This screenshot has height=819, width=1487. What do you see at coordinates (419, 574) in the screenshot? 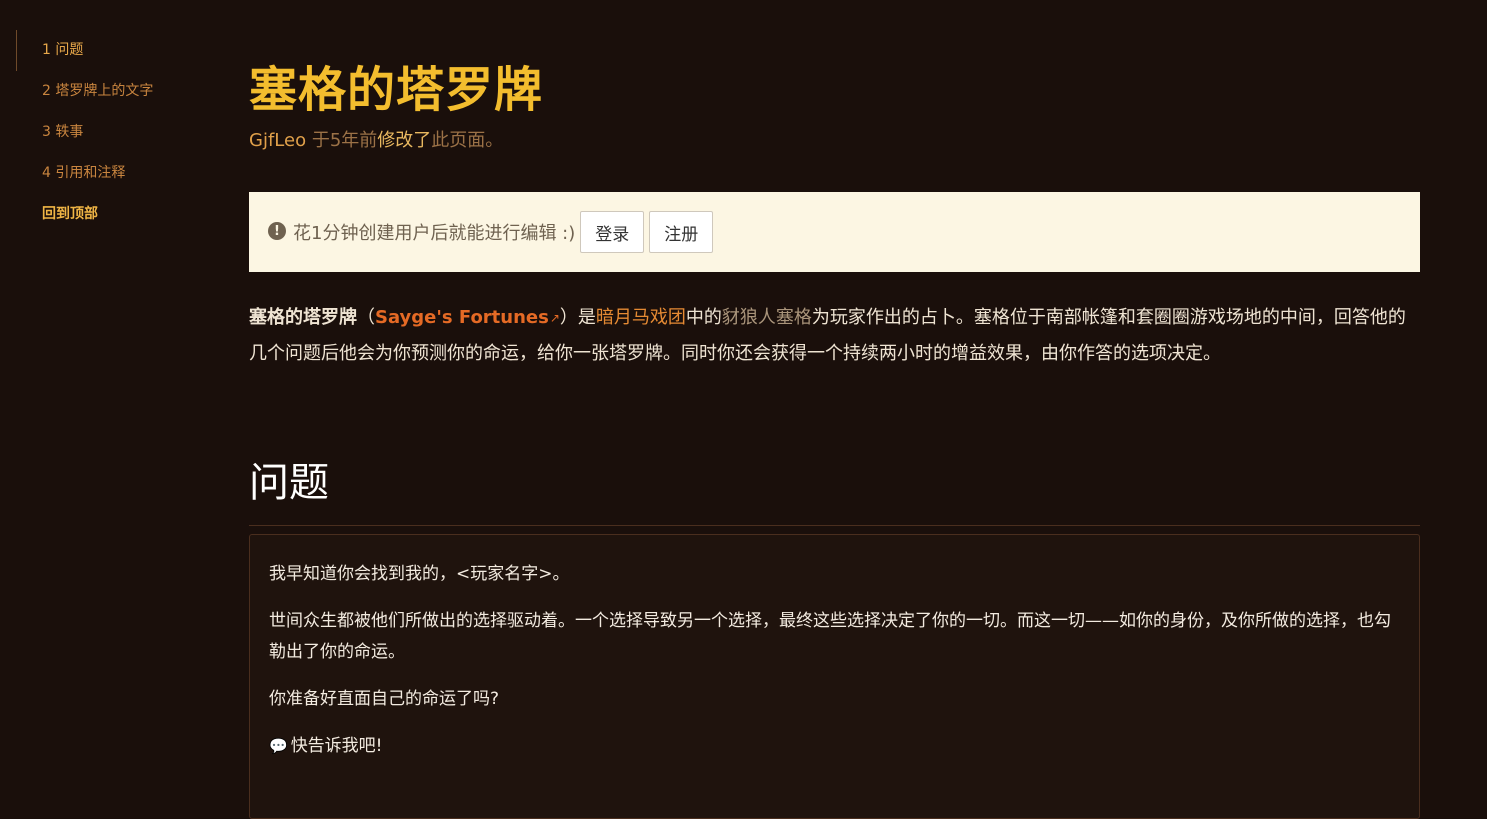
I see `dialogue-line-1: 我早知道你会找到我的，<玩家名字>。` at bounding box center [419, 574].